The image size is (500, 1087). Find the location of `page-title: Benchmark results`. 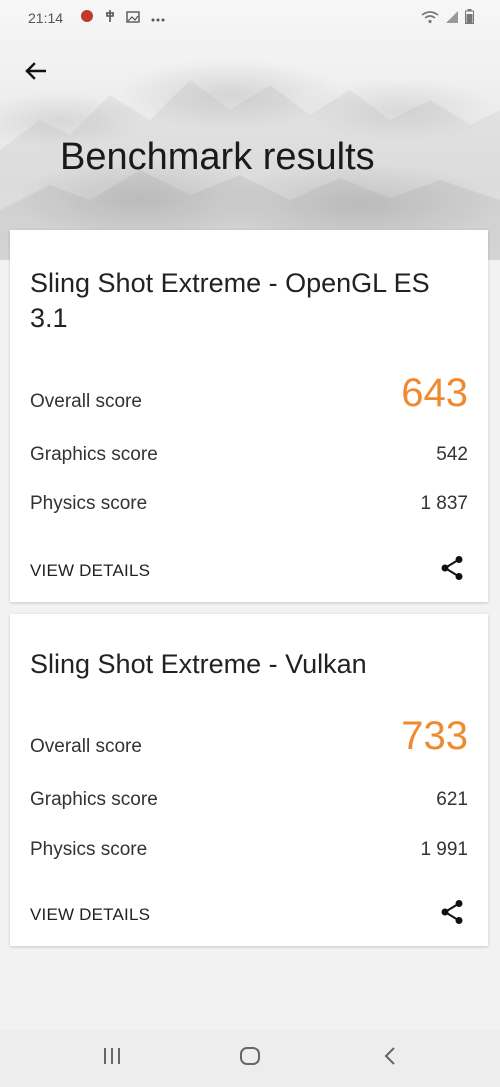

page-title: Benchmark results is located at coordinates (217, 157).